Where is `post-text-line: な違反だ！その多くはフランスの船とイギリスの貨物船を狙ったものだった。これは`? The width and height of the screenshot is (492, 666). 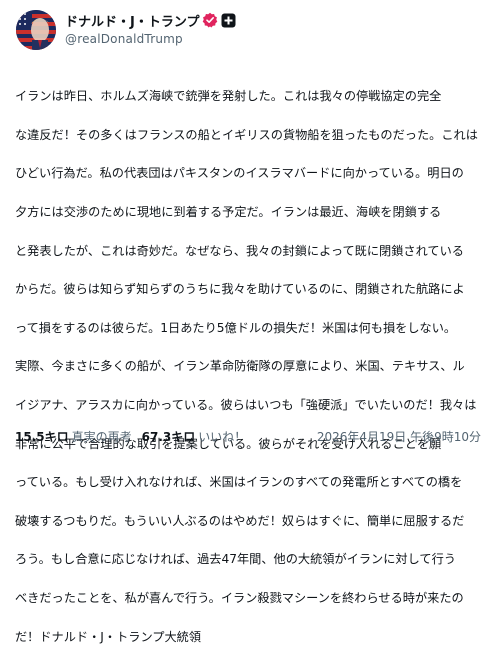
post-text-line: な違反だ！その多くはフランスの船とイギリスの貨物船を狙ったものだった。これは is located at coordinates (246, 134).